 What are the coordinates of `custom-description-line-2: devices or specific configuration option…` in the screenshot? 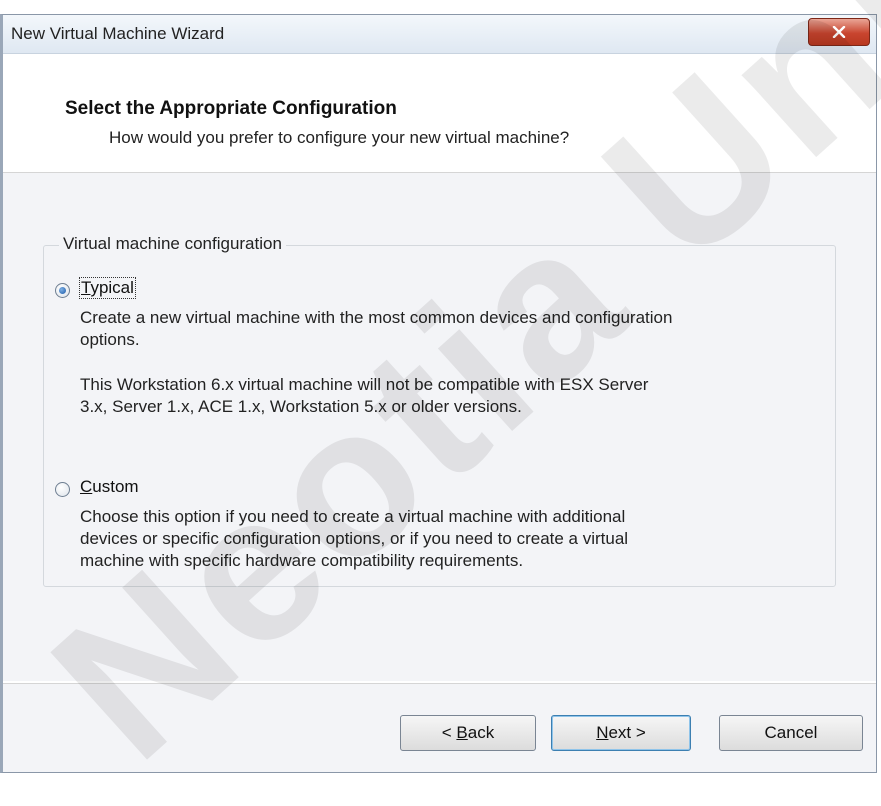 It's located at (354, 538).